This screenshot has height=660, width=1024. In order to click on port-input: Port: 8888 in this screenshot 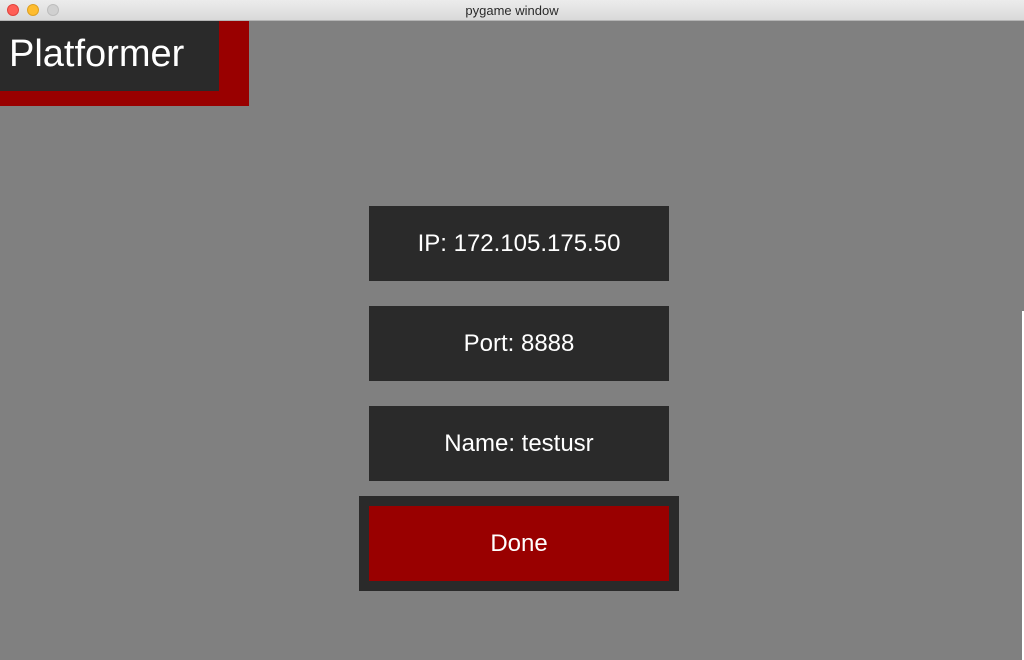, I will do `click(519, 343)`.